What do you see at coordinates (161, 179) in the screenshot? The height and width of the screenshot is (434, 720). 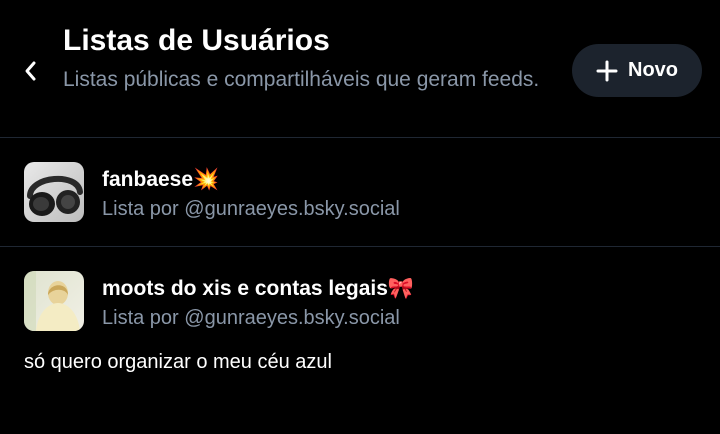 I see `list-title: fanbaese💥` at bounding box center [161, 179].